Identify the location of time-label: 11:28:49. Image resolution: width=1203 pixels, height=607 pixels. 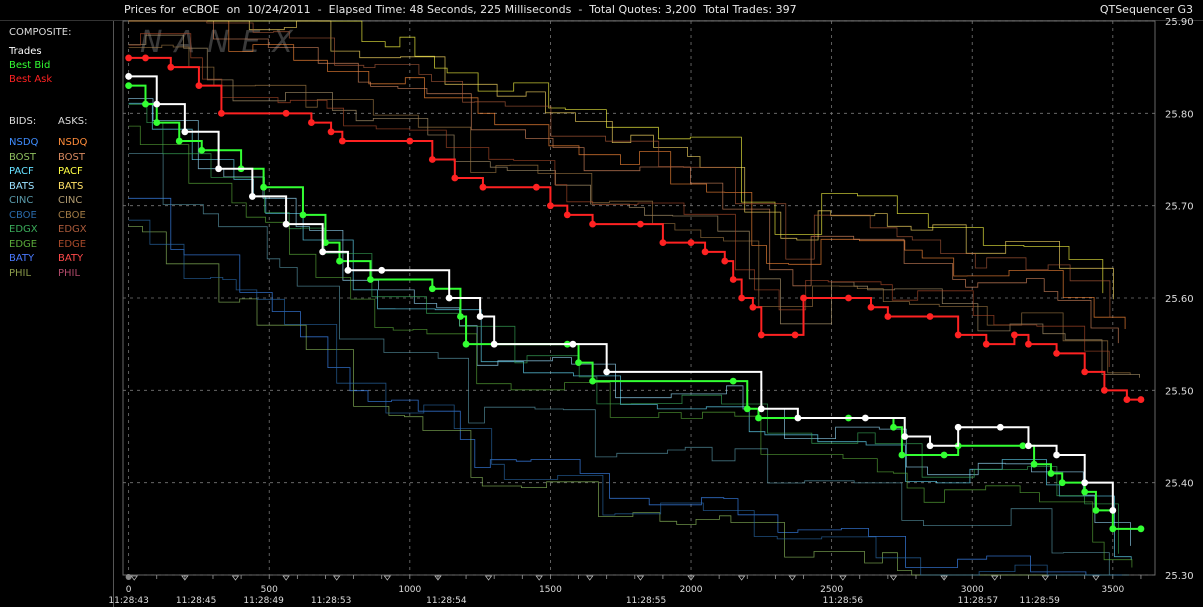
(263, 601).